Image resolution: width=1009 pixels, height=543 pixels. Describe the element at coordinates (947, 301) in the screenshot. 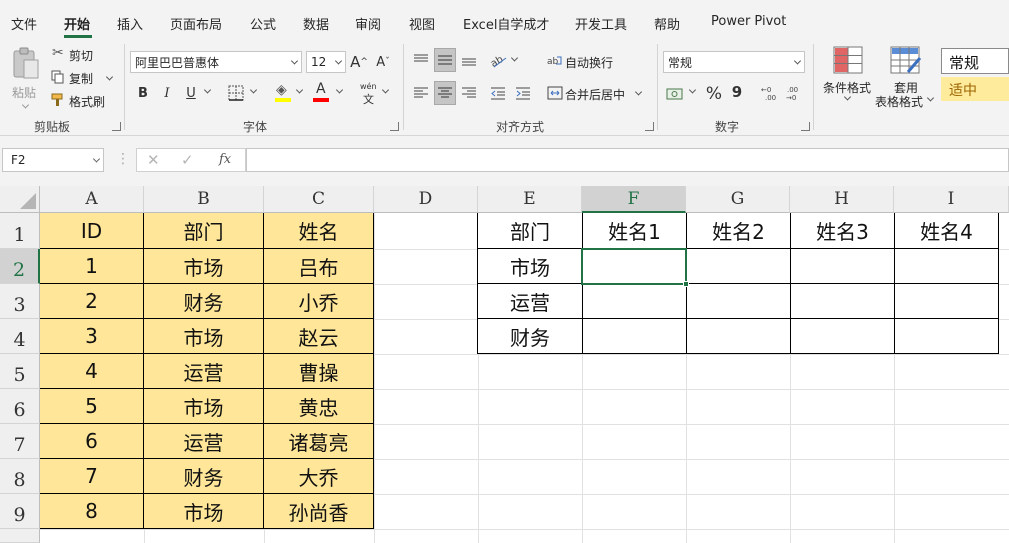

I see `cell-i3` at that location.